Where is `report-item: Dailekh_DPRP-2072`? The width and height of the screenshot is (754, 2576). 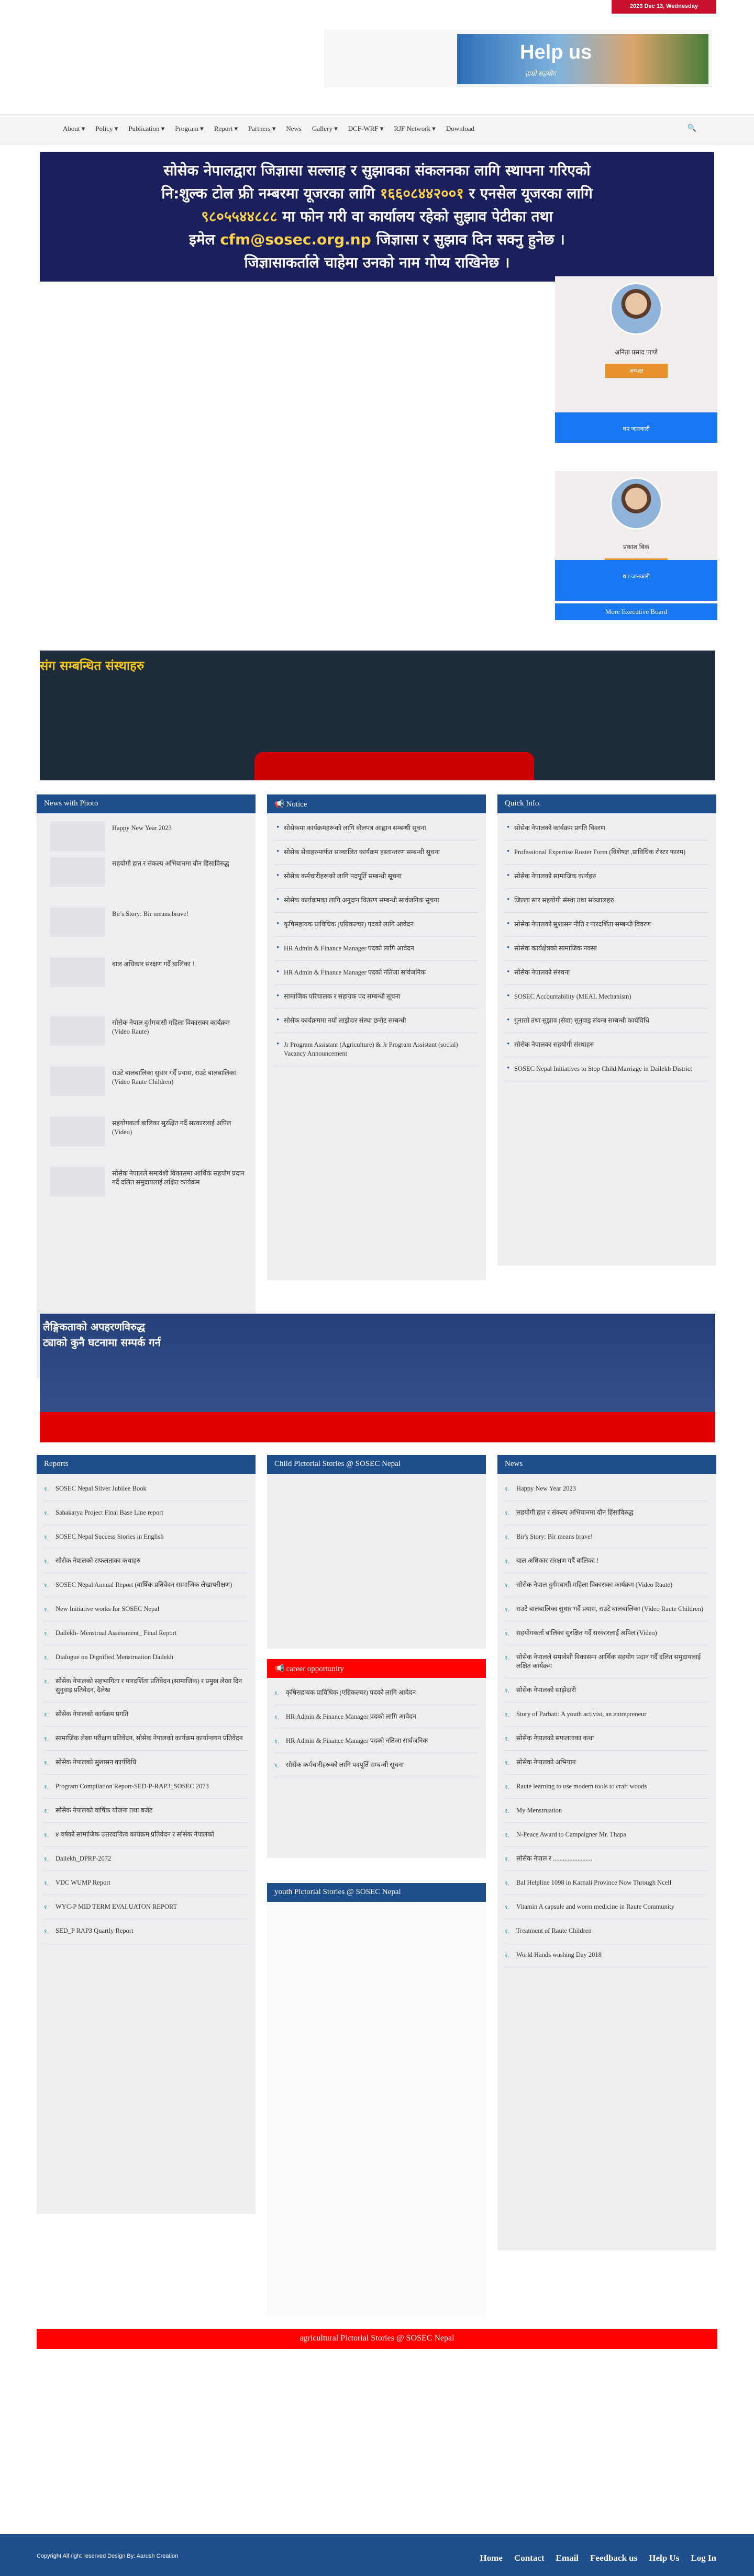
report-item: Dailekh_DPRP-2072 is located at coordinates (146, 1859).